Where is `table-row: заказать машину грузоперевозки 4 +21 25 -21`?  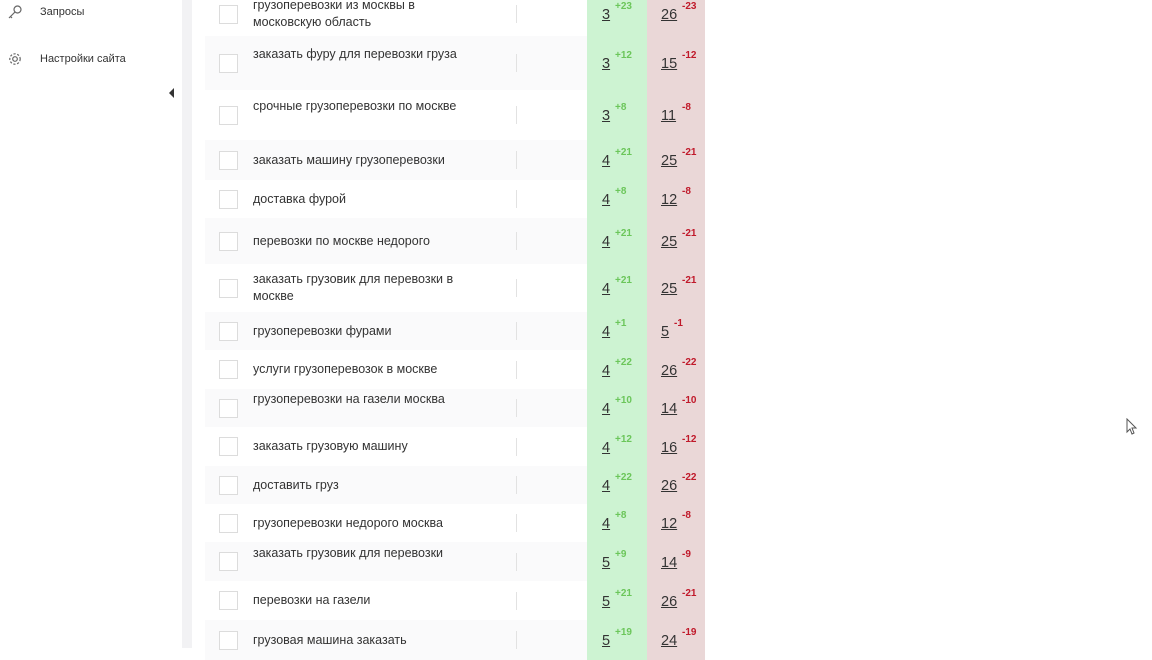 table-row: заказать машину грузоперевозки 4 +21 25 -21 is located at coordinates (455, 160).